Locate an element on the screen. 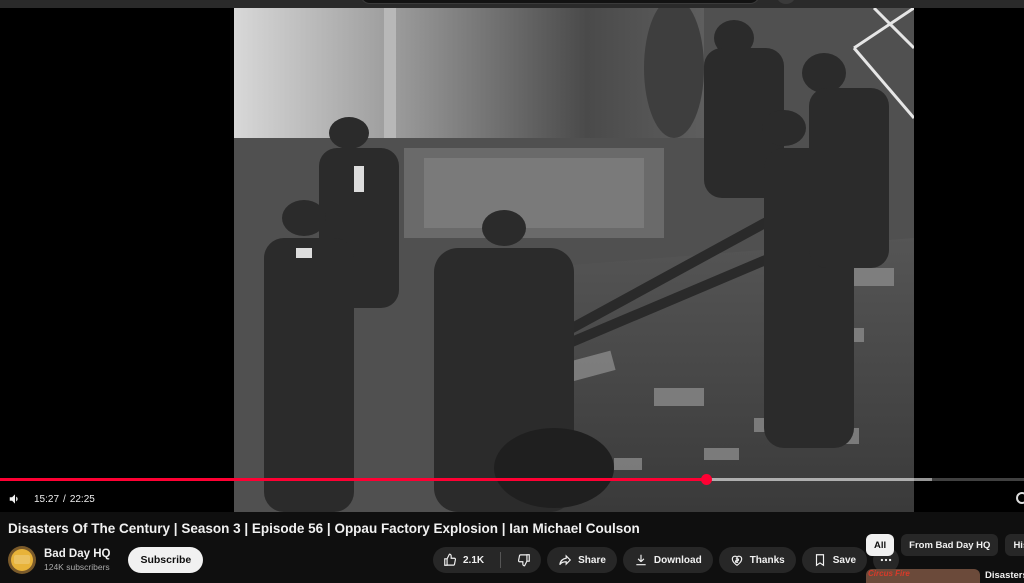 The image size is (1024, 583). thumbs-up-icon is located at coordinates (450, 559).